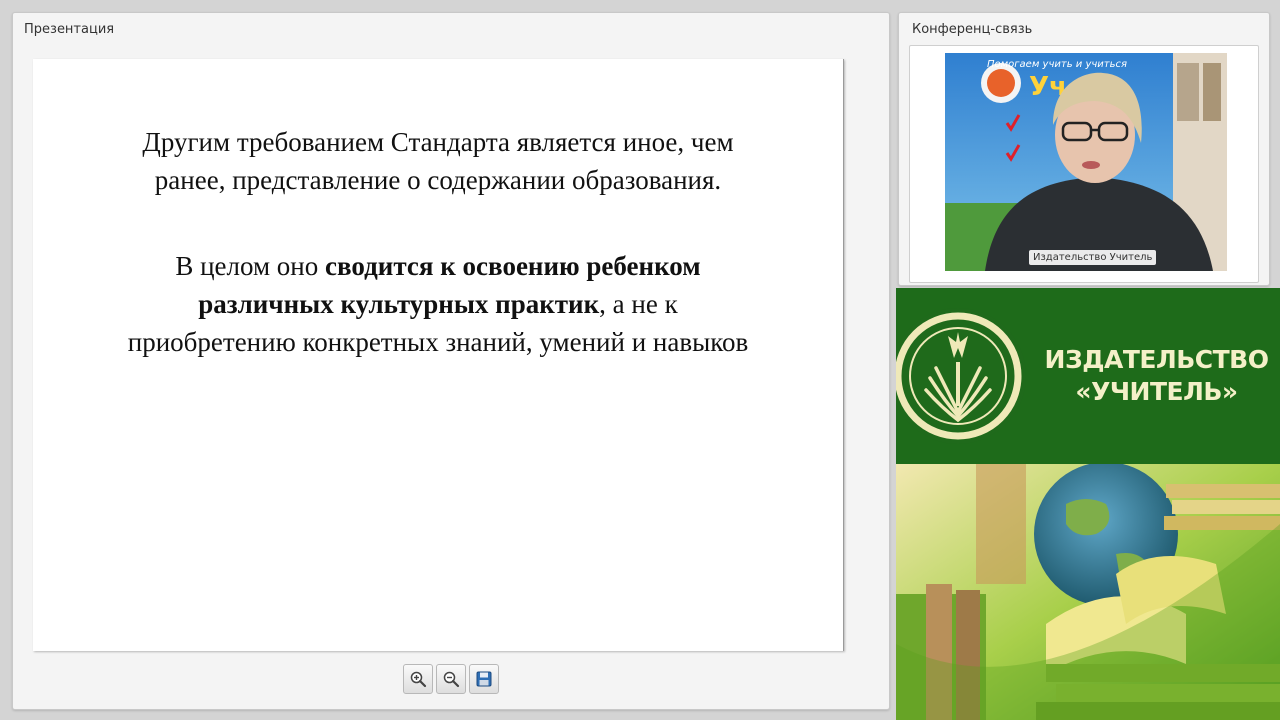  What do you see at coordinates (1156, 391) in the screenshot?
I see `publisher-name-line2: «УЧИТЕЛЬ»` at bounding box center [1156, 391].